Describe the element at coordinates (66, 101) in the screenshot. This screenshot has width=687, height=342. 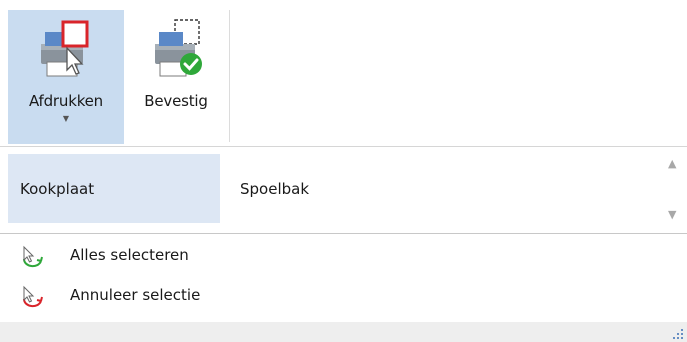
I see `print-label: Afdrukken` at that location.